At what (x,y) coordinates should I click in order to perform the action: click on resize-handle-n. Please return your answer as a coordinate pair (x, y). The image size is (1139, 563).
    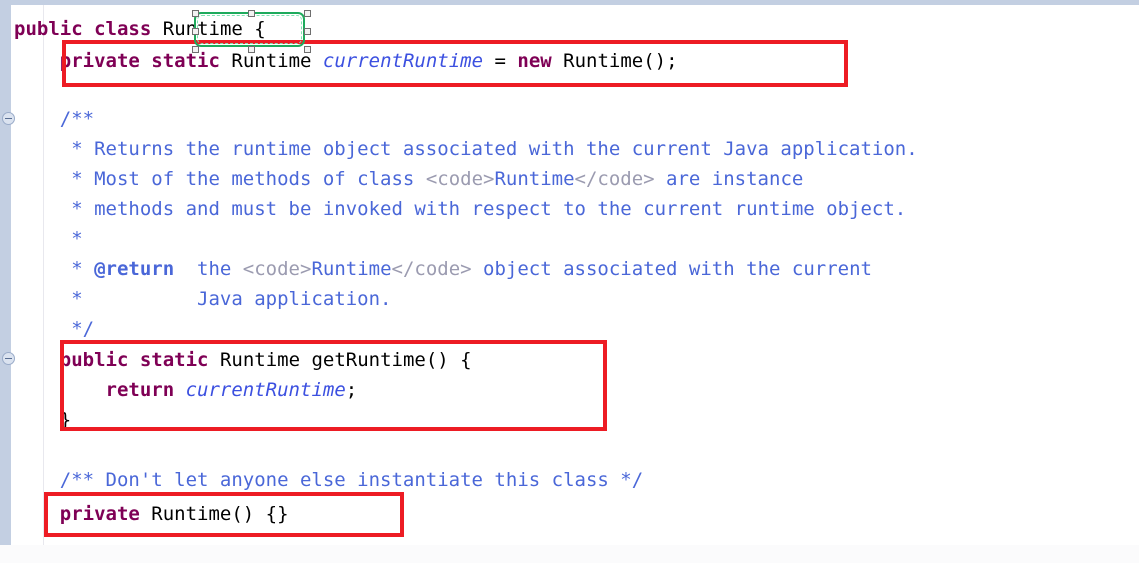
    Looking at the image, I should click on (251, 13).